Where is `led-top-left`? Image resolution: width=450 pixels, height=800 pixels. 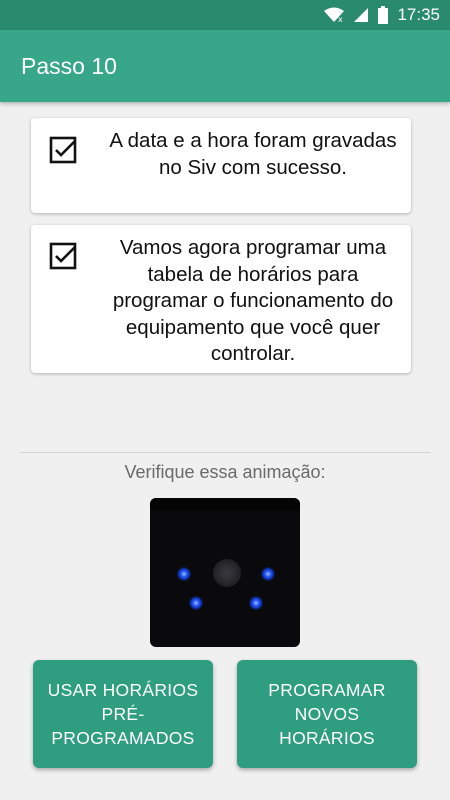 led-top-left is located at coordinates (184, 574).